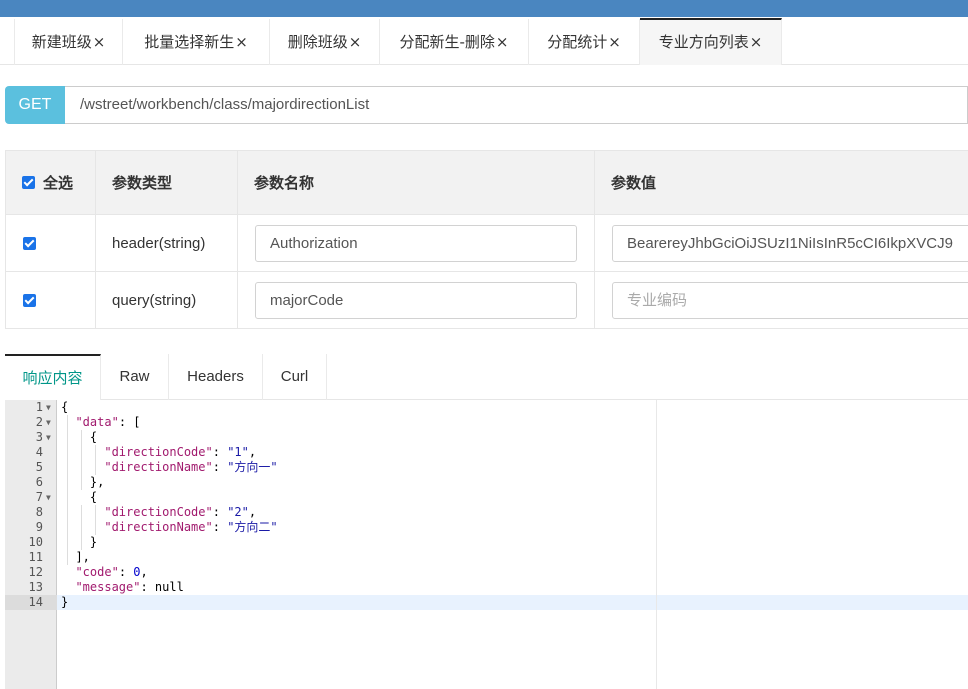 This screenshot has height=689, width=968. What do you see at coordinates (180, 512) in the screenshot?
I see `code-text: "directionCode": "2",` at bounding box center [180, 512].